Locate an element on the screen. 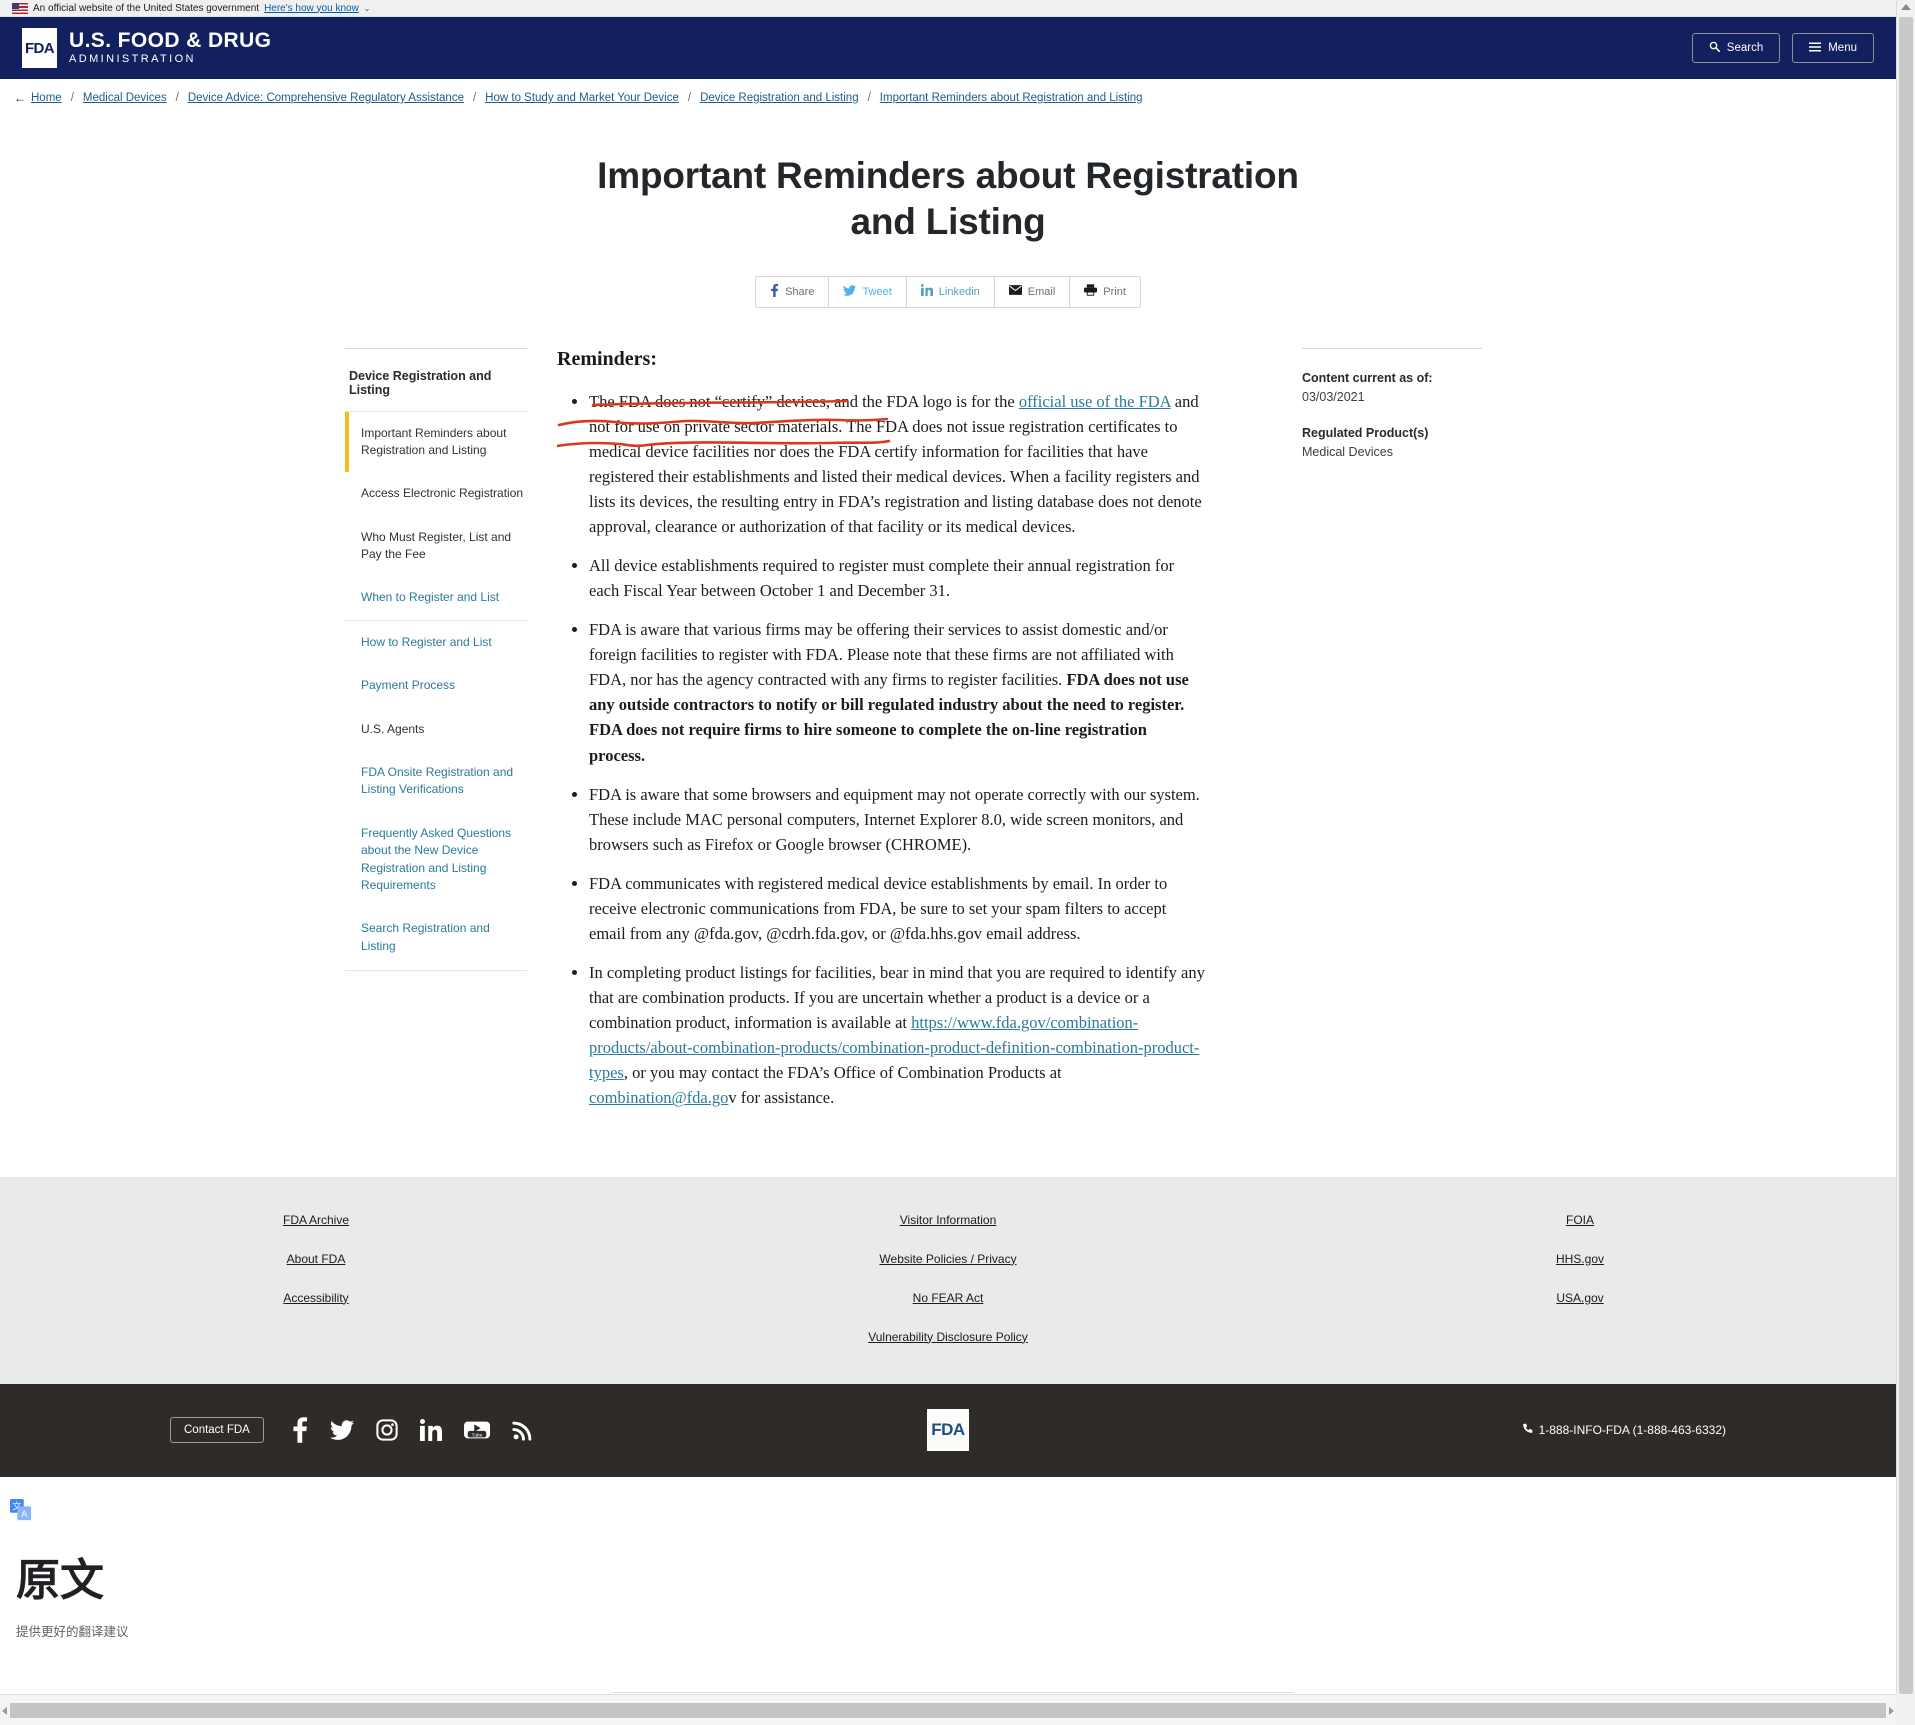  twitter-icon is located at coordinates (341, 1430).